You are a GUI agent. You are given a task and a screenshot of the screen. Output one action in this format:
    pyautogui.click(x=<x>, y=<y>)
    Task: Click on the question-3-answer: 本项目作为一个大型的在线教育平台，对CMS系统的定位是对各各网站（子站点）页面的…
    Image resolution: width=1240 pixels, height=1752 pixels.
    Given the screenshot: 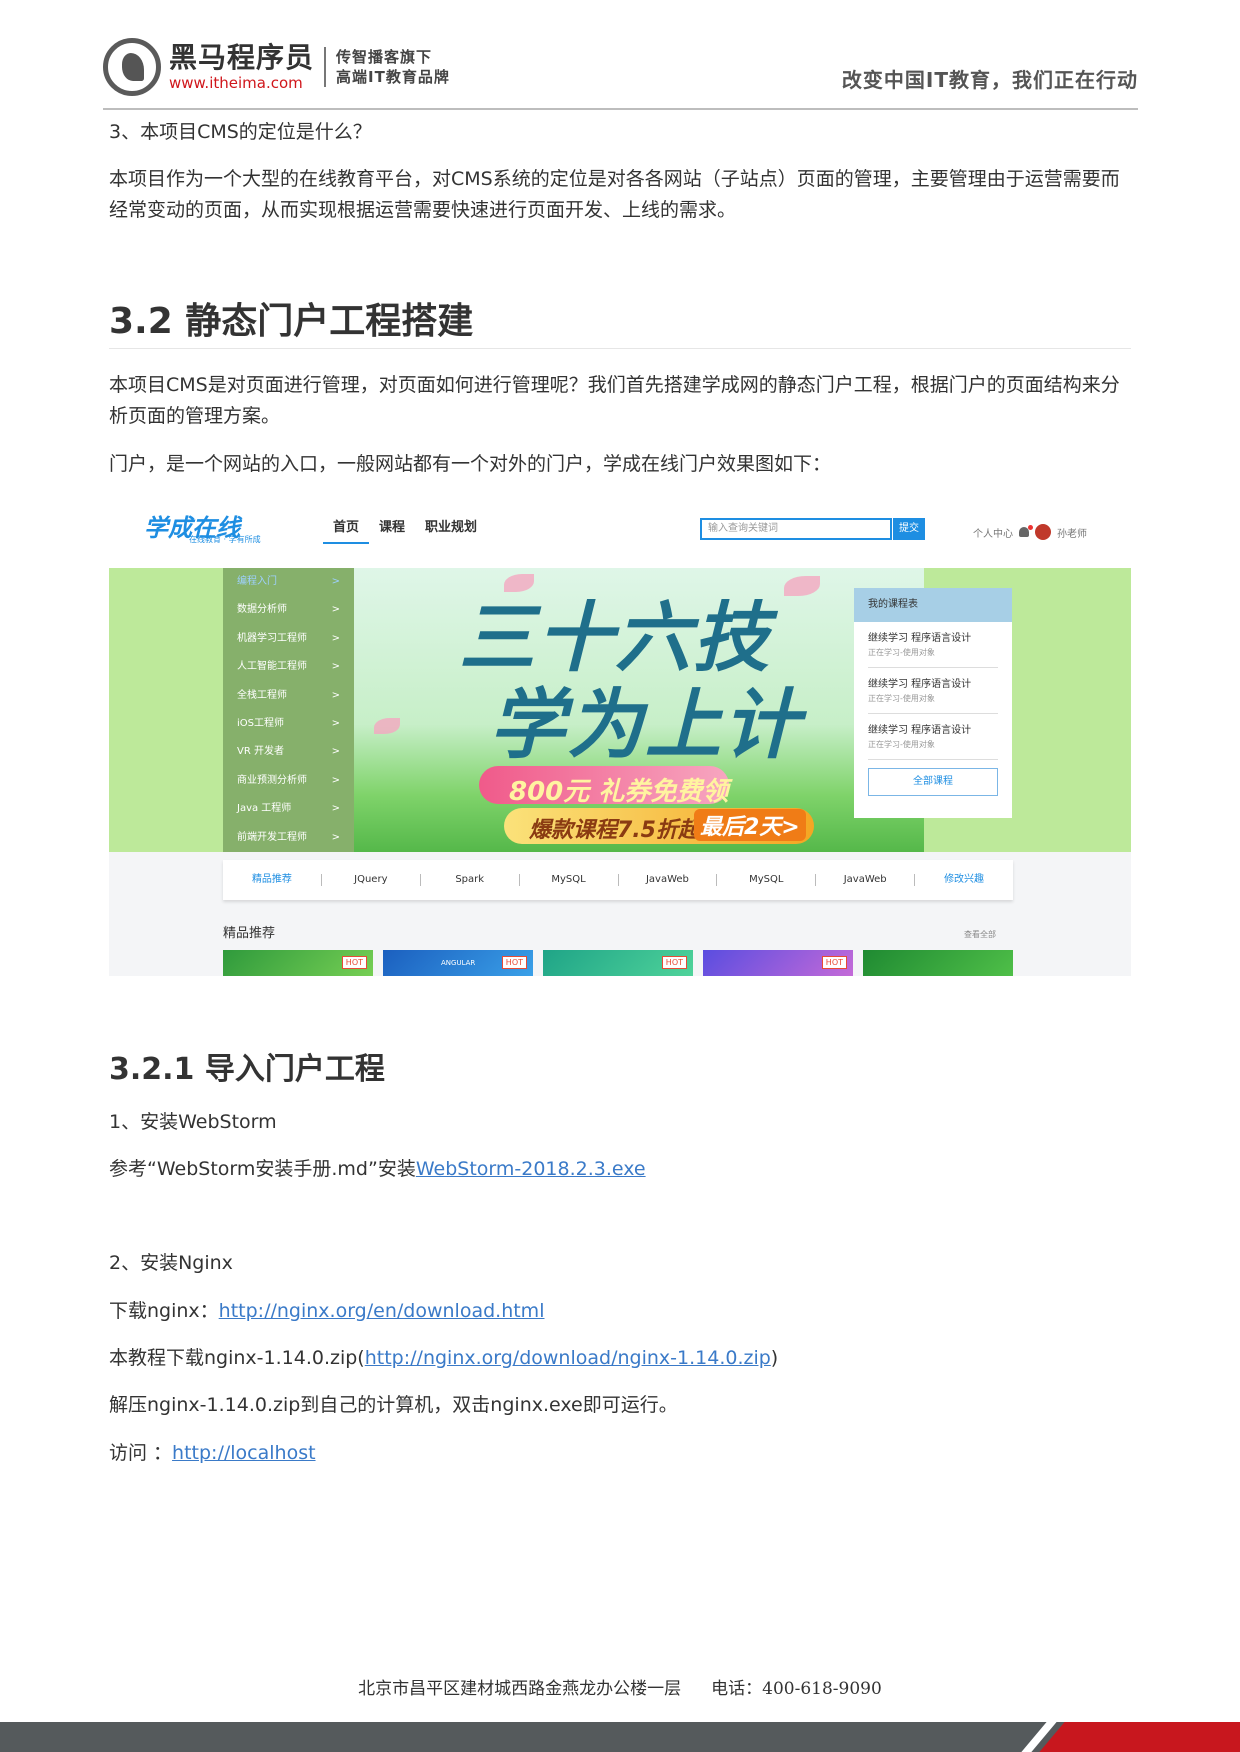 What is the action you would take?
    pyautogui.click(x=614, y=194)
    